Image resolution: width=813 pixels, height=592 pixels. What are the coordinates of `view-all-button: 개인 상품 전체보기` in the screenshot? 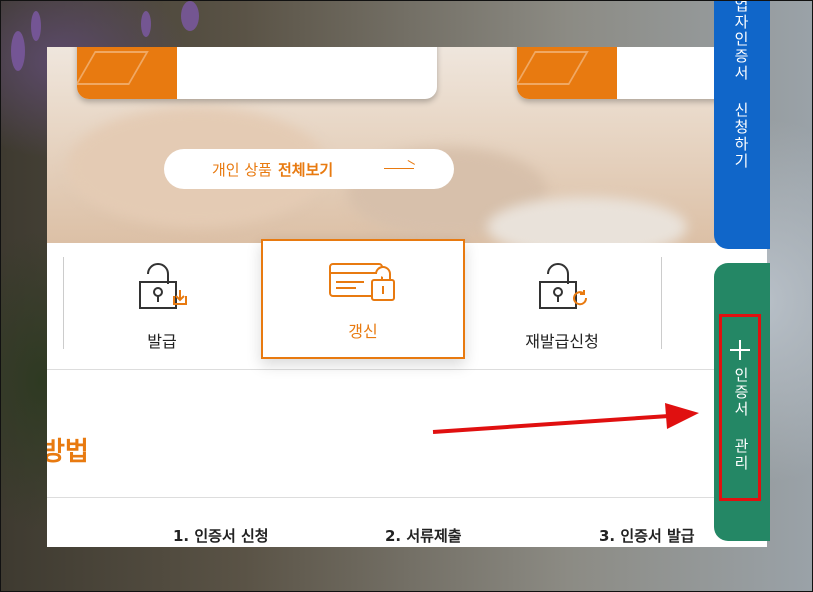 It's located at (309, 169).